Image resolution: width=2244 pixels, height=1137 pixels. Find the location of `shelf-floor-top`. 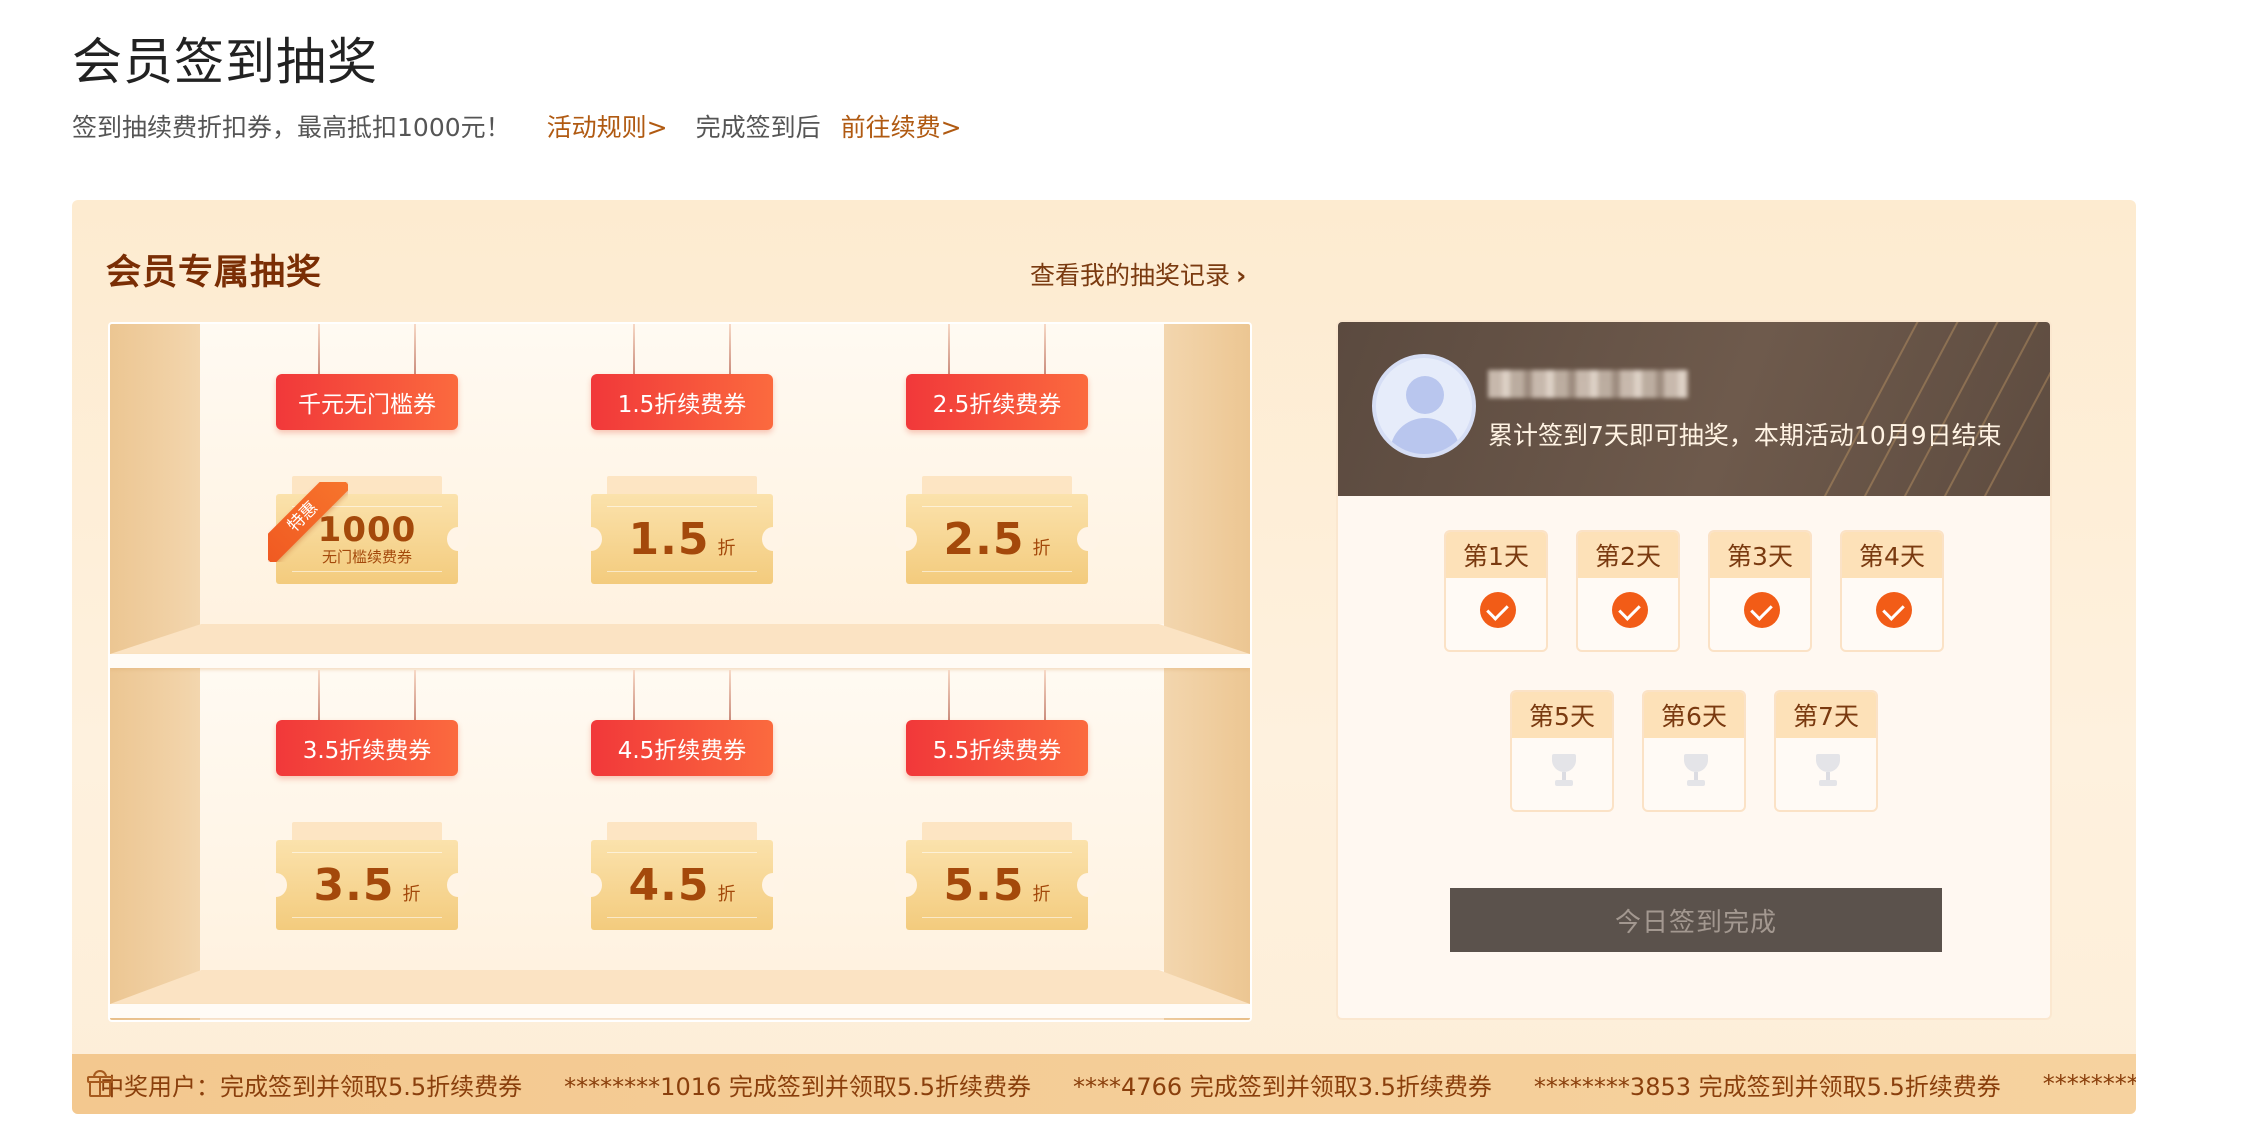

shelf-floor-top is located at coordinates (680, 639).